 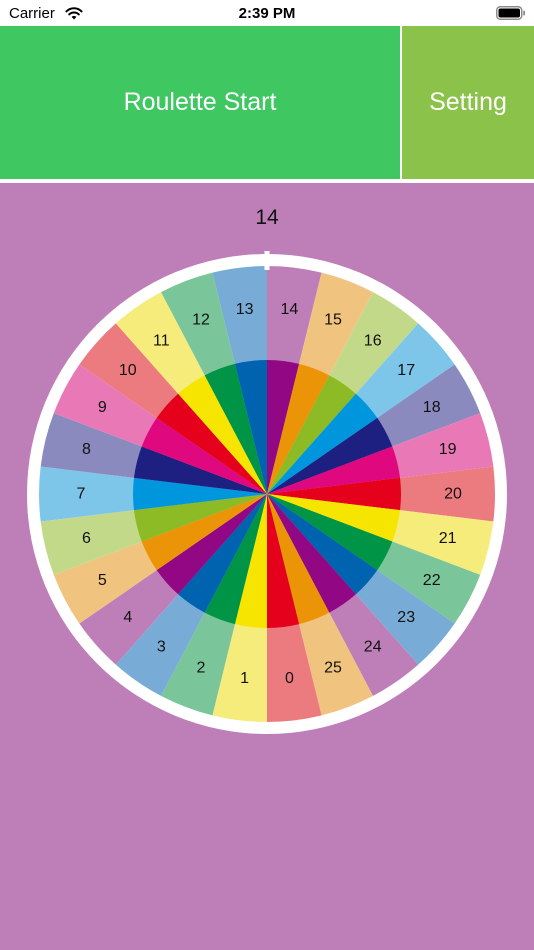 What do you see at coordinates (102, 407) in the screenshot?
I see `wheel-label: 9` at bounding box center [102, 407].